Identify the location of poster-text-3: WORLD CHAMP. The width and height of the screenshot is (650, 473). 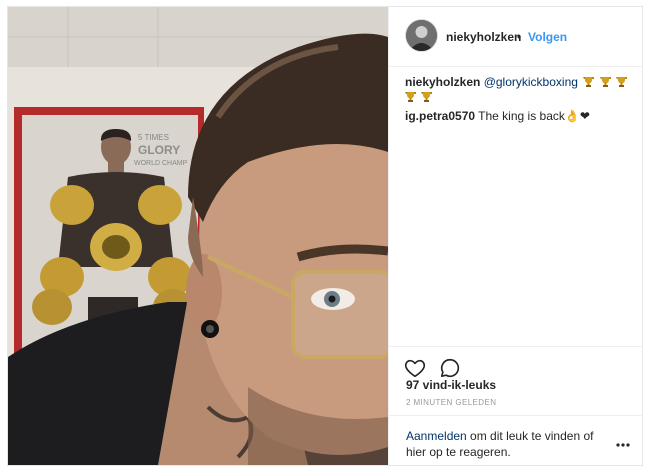
(161, 163).